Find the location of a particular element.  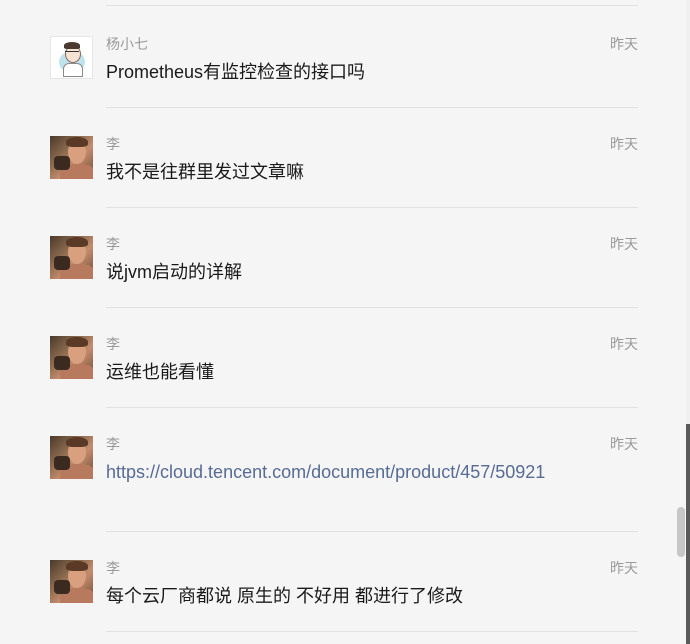

message-text: 运维也能看懂 is located at coordinates (160, 372).